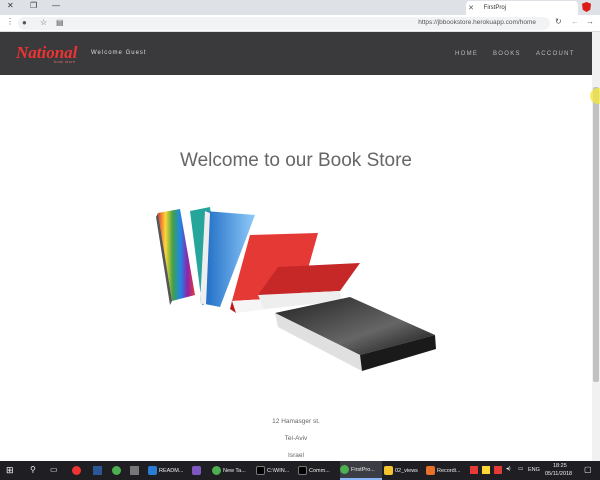  I want to click on close-window-icon: ✕, so click(10, 5).